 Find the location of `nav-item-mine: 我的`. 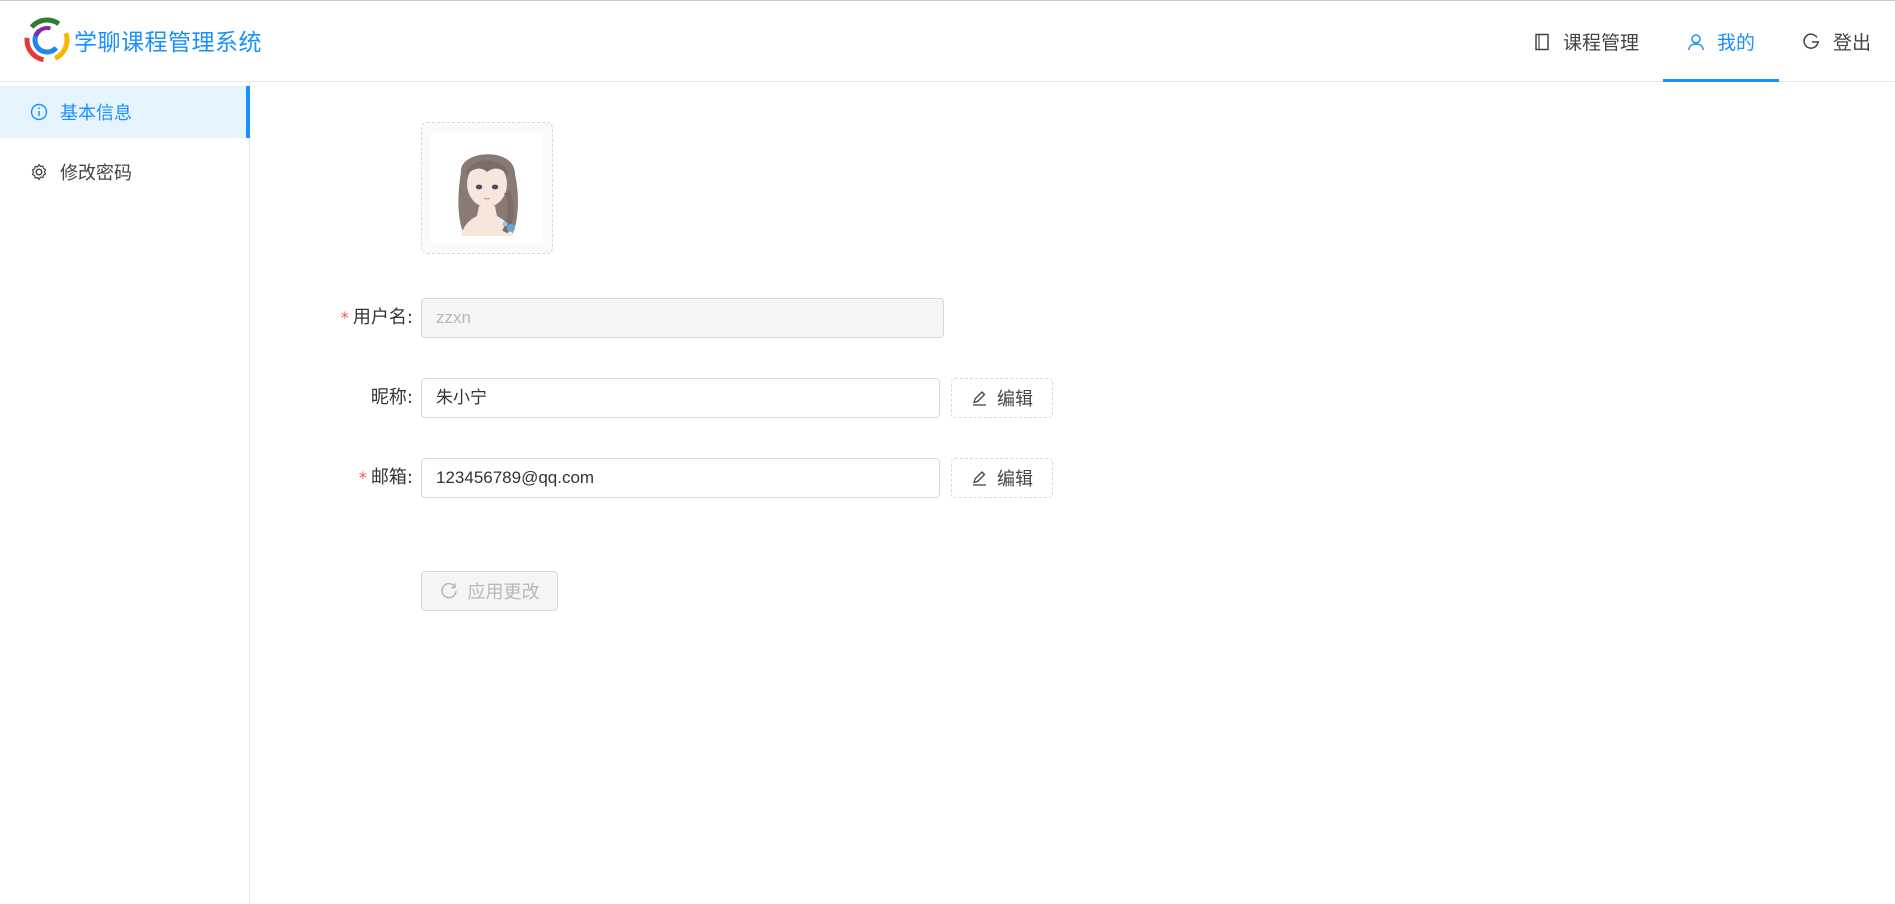

nav-item-mine: 我的 is located at coordinates (1721, 41).